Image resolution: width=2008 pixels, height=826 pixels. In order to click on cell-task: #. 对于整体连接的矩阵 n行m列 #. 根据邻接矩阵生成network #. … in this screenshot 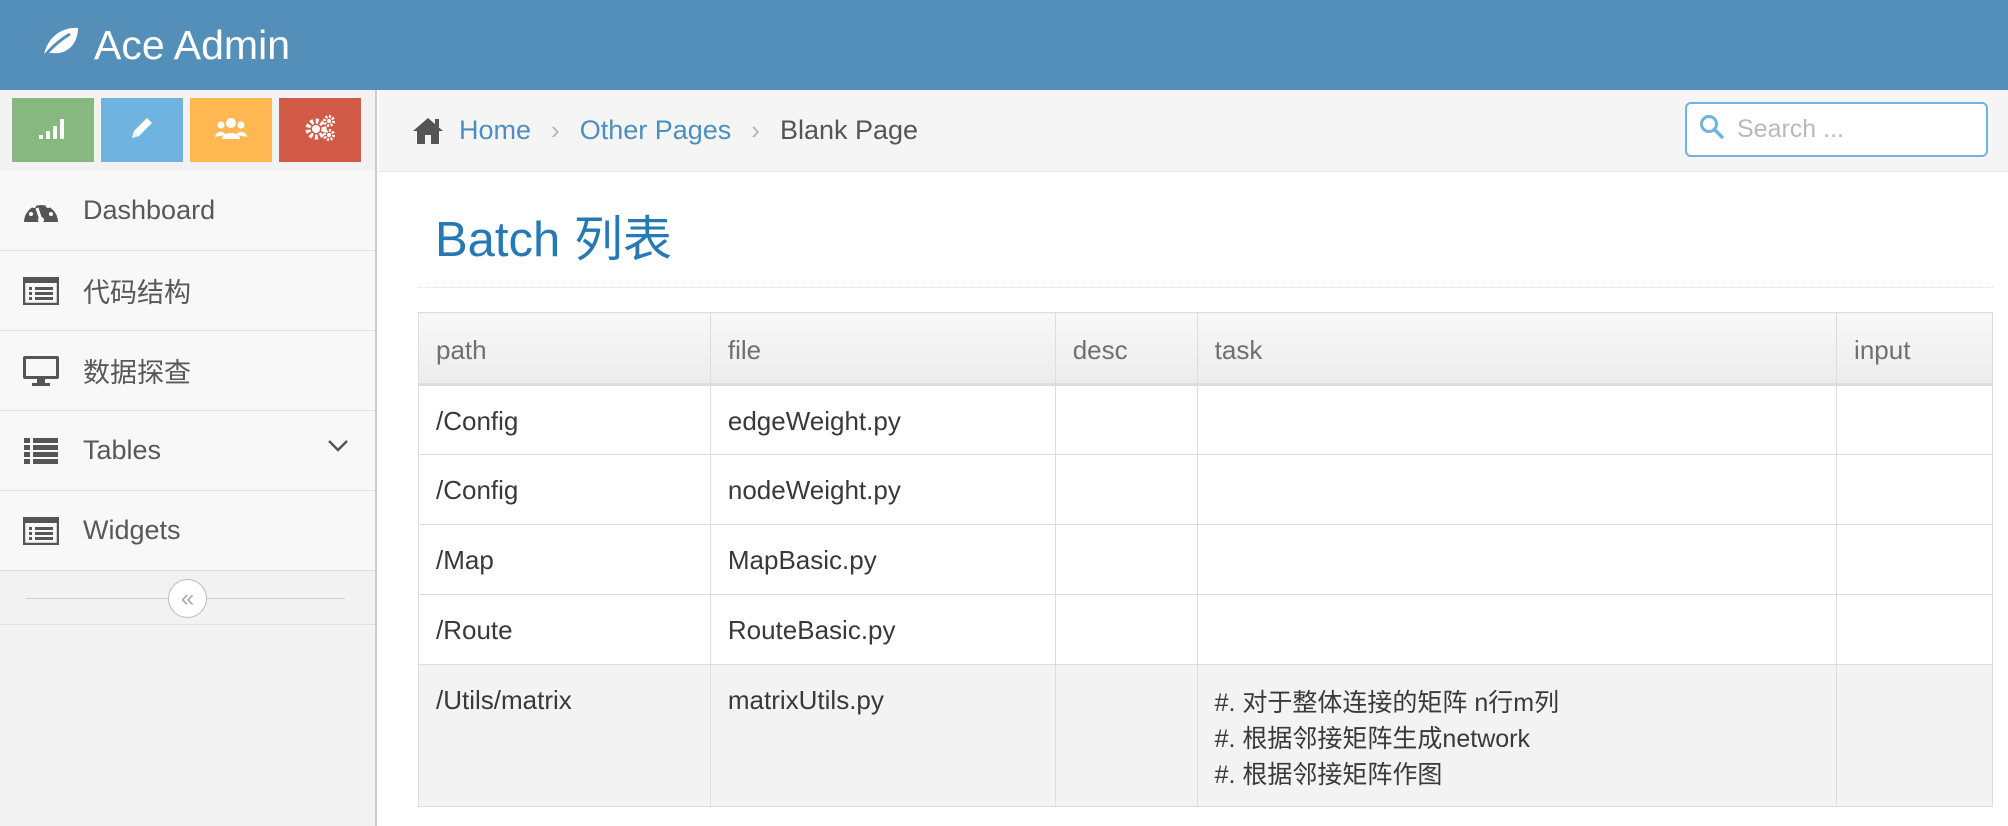, I will do `click(1517, 735)`.